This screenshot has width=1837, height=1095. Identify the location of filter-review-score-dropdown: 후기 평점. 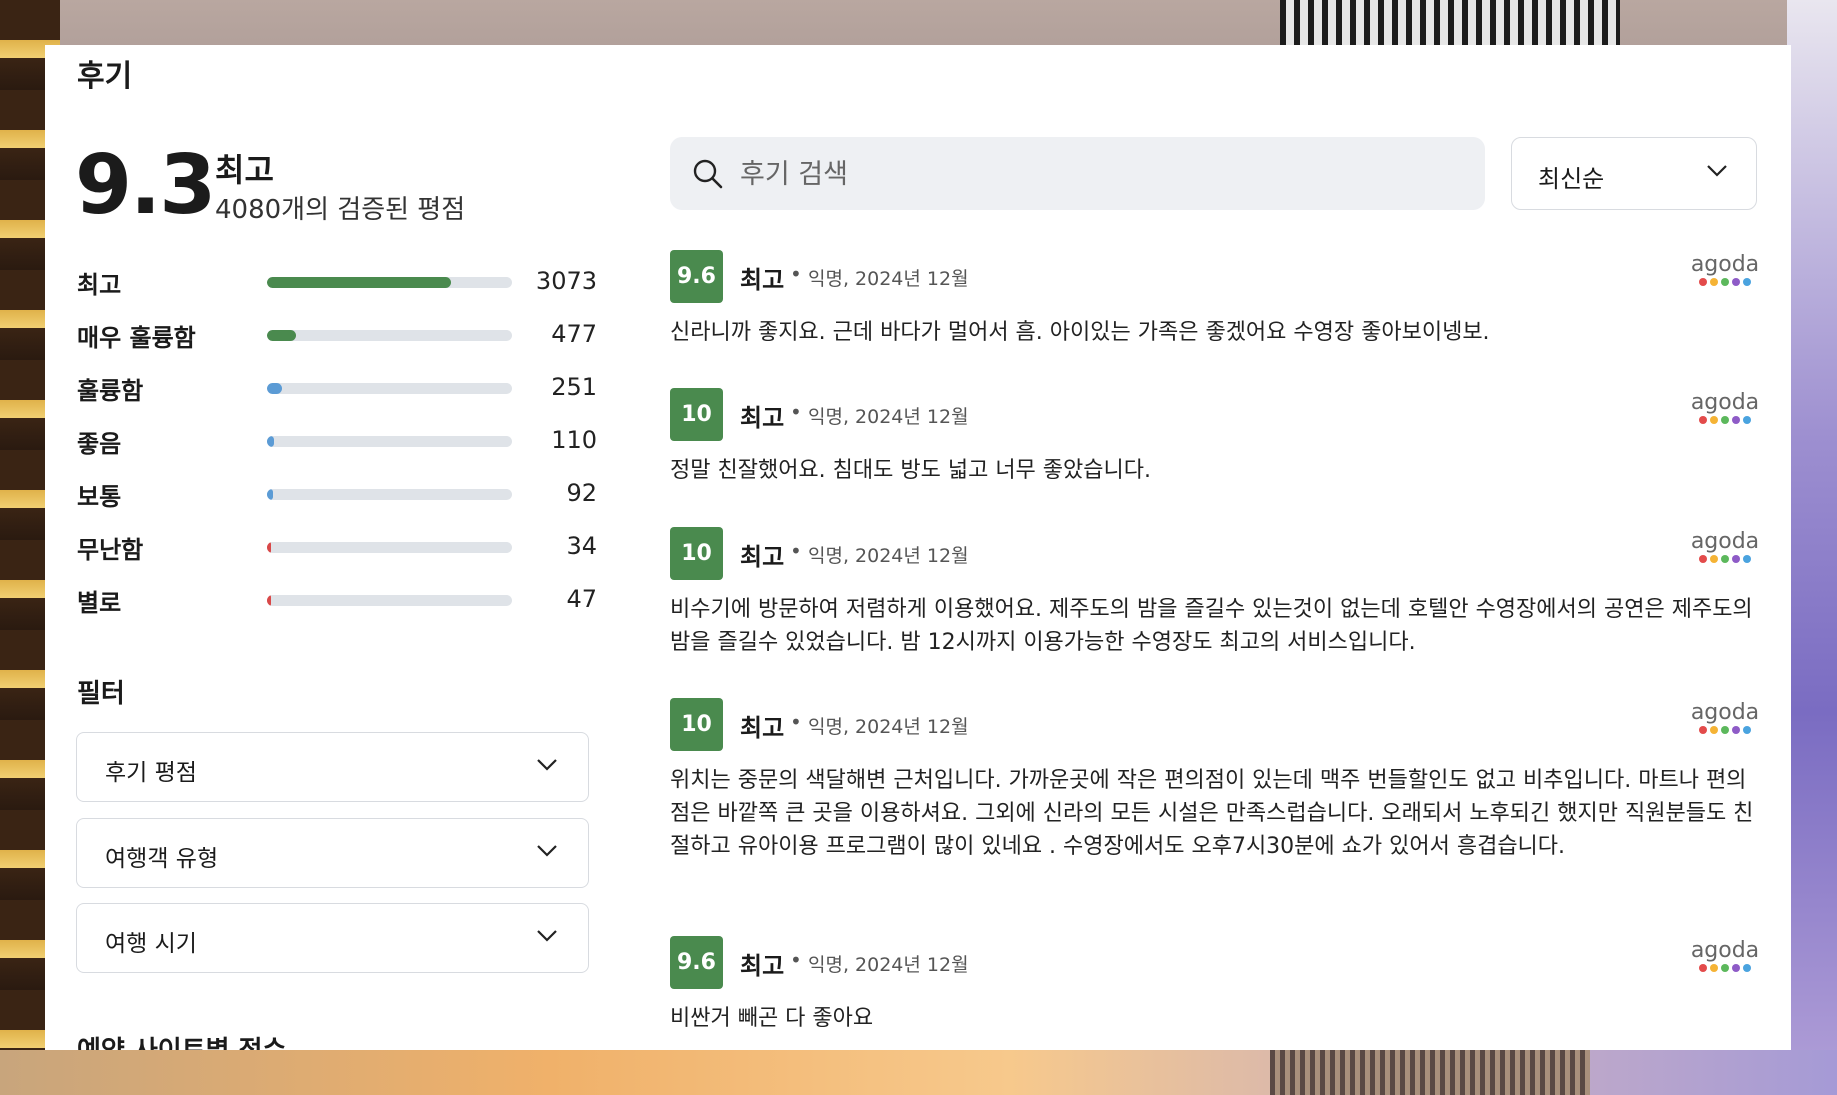
(332, 767).